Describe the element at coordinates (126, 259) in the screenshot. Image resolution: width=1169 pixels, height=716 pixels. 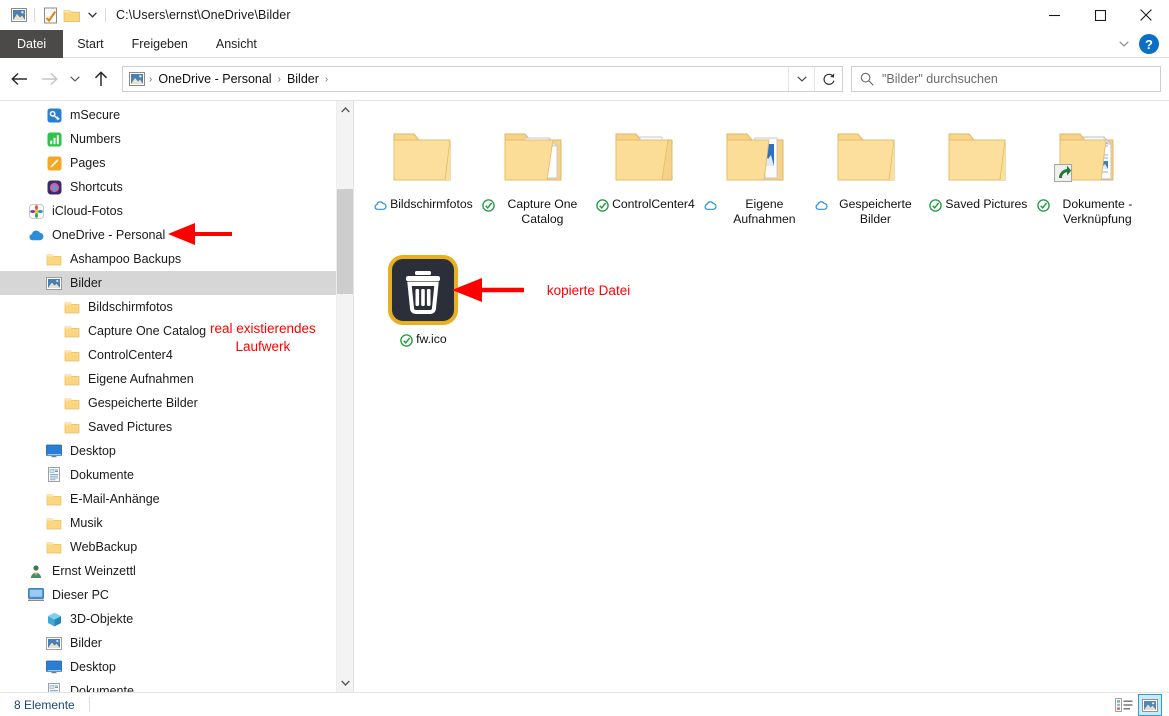
I see `sidebar-item-label: Ashampoo Backups` at that location.